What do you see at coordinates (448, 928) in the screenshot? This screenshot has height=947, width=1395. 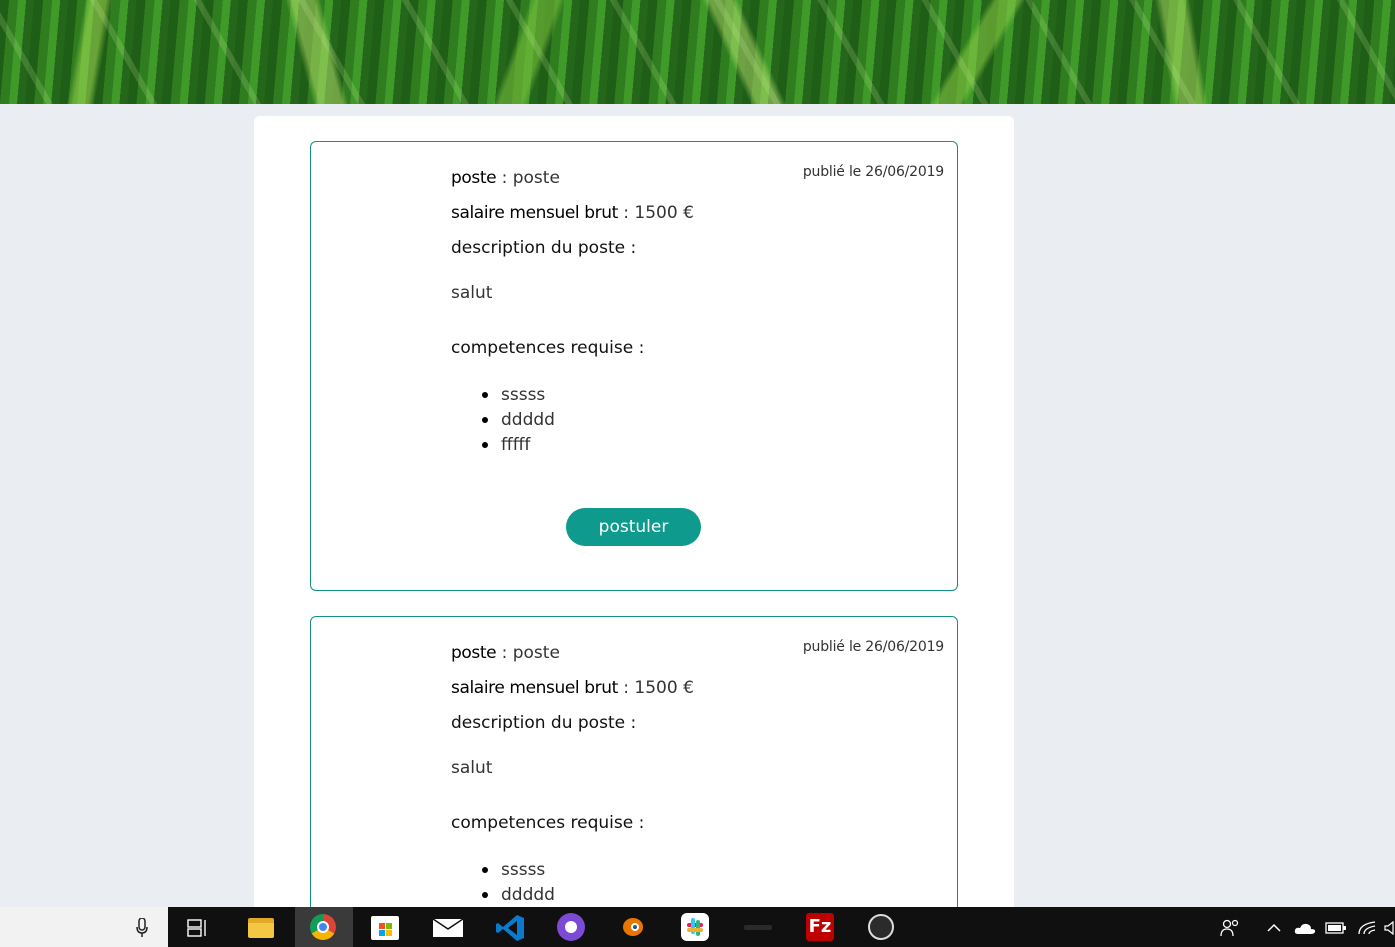 I see `mail-icon` at bounding box center [448, 928].